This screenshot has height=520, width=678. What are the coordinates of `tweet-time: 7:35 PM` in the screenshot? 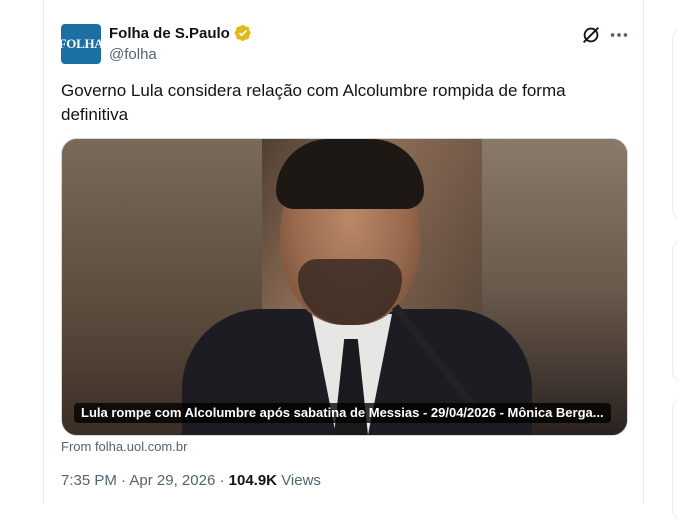 It's located at (89, 480).